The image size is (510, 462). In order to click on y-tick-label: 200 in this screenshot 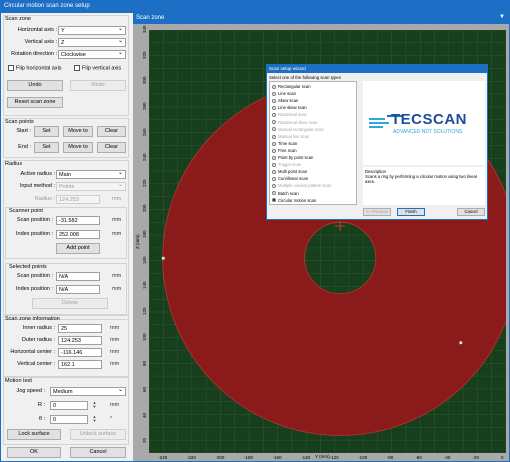, I will do `click(144, 208)`.